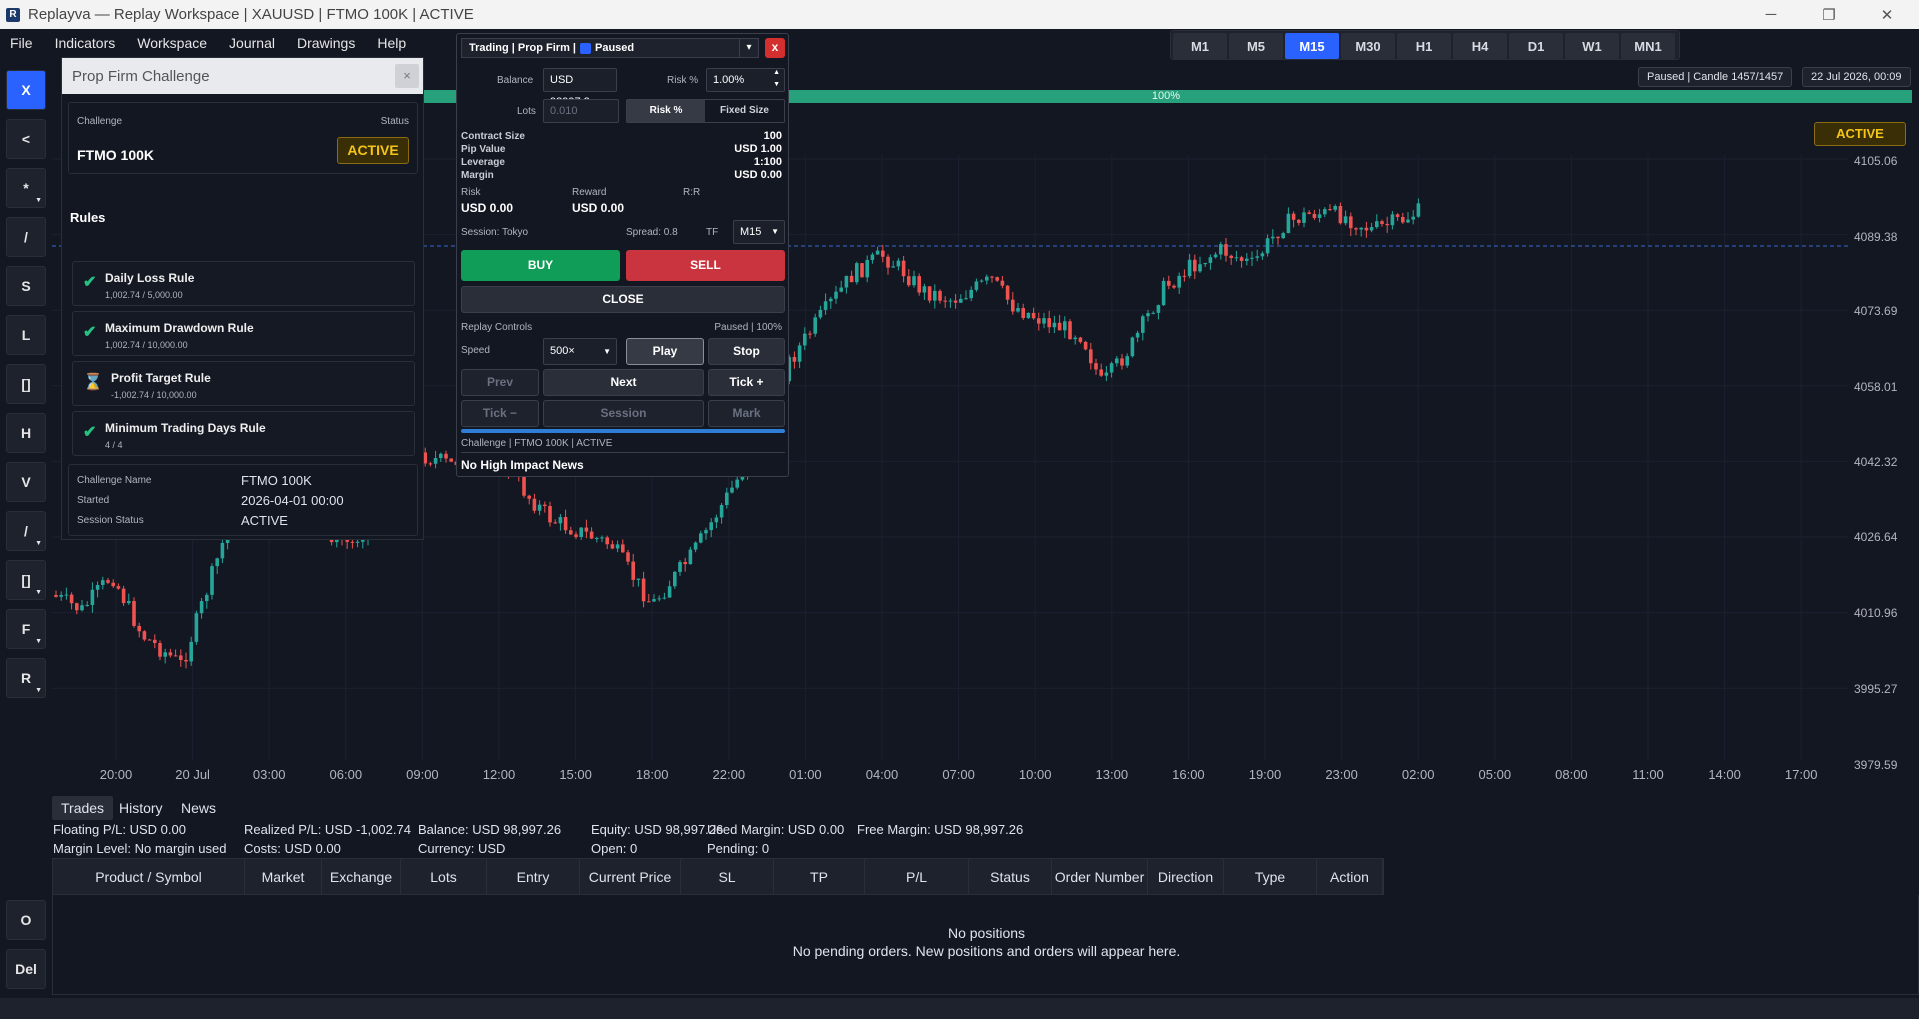 This screenshot has width=1919, height=1019. What do you see at coordinates (26, 969) in the screenshot?
I see `toolbar-delete-button: Del` at bounding box center [26, 969].